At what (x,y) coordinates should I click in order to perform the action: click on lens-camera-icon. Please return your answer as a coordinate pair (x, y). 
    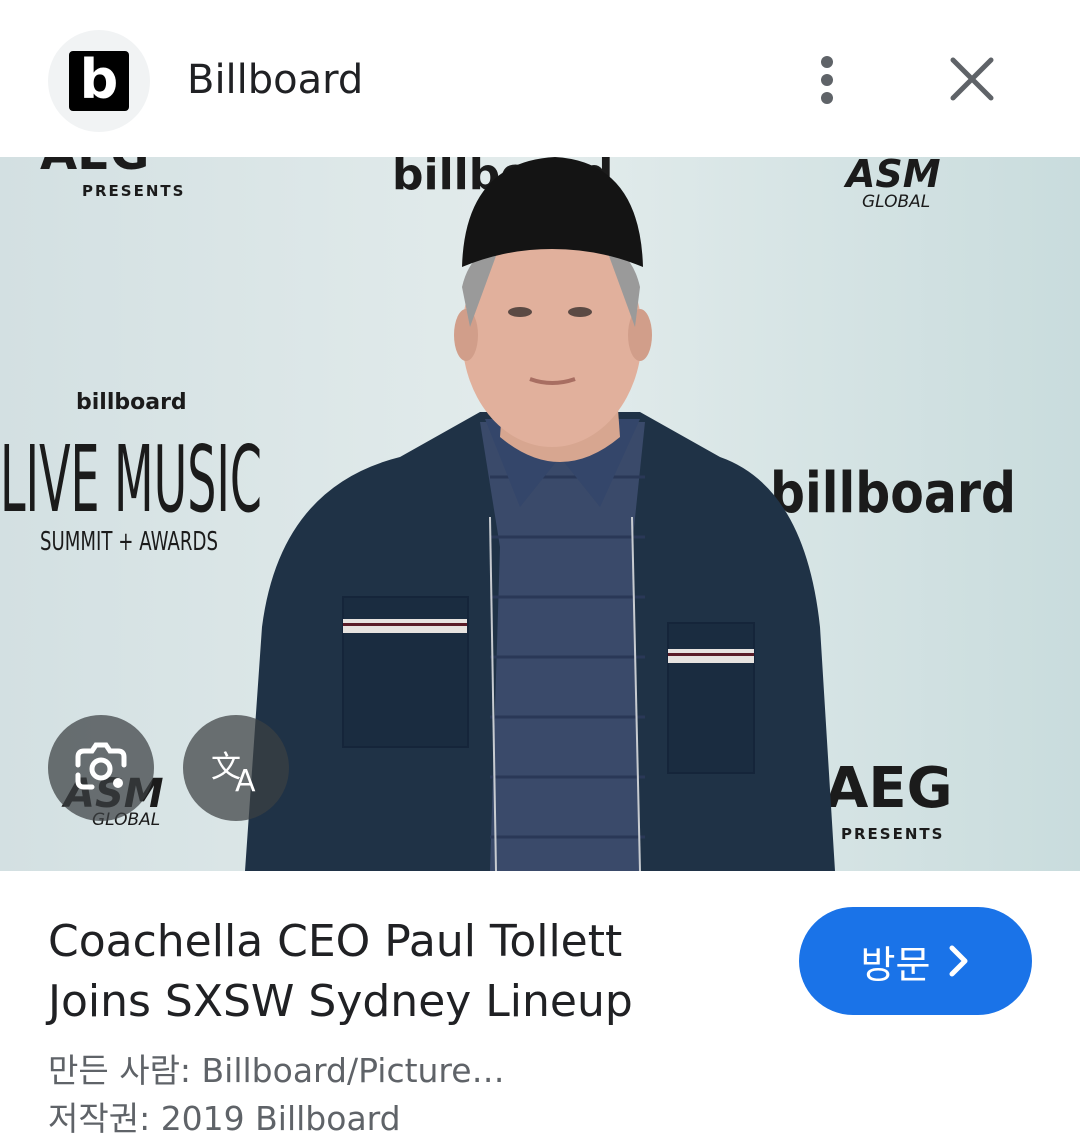
    Looking at the image, I should click on (101, 766).